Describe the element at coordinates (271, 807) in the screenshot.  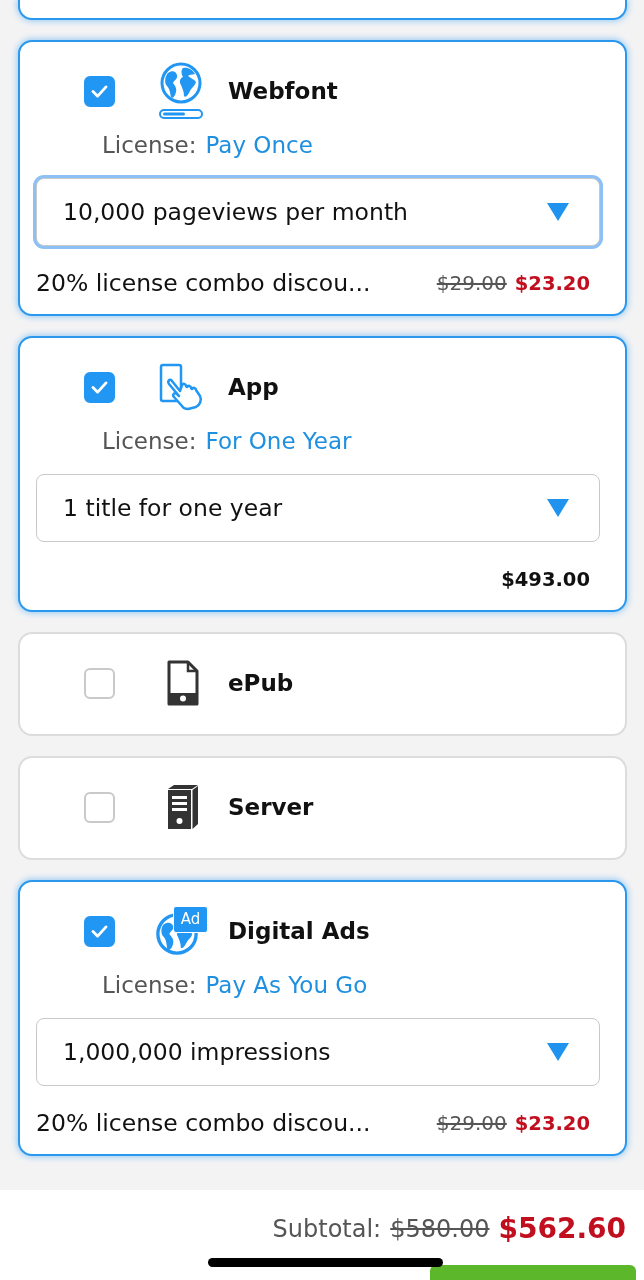
I see `product-name: Server` at that location.